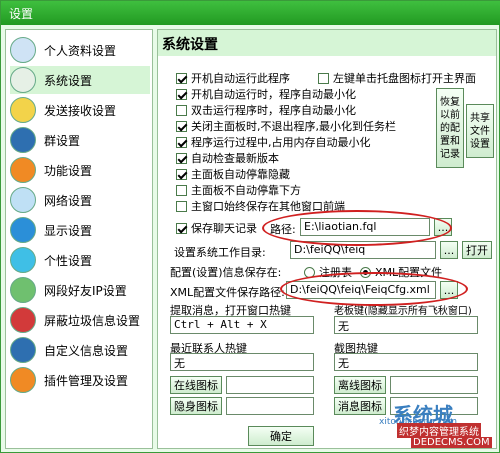 The height and width of the screenshot is (453, 500). Describe the element at coordinates (477, 250) in the screenshot. I see `open-workdir-button: 打开` at that location.